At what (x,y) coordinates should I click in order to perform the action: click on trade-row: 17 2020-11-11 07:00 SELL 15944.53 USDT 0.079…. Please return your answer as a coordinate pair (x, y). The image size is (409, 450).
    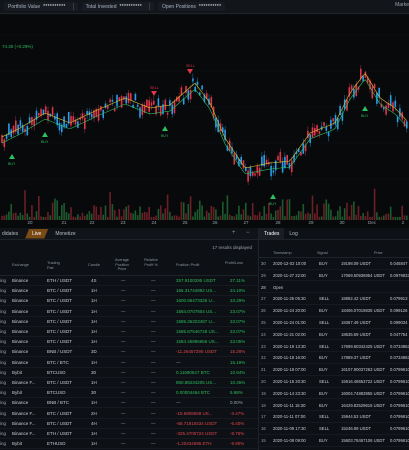
    Looking at the image, I should click on (334, 417).